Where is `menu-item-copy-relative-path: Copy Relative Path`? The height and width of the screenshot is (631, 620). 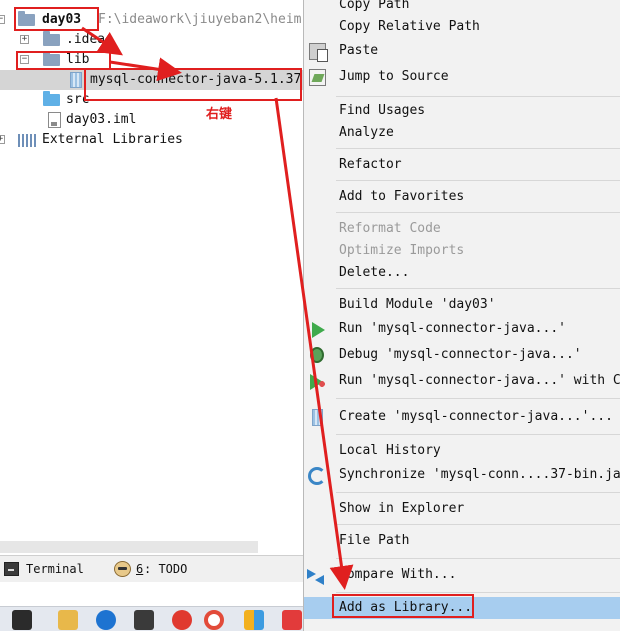 menu-item-copy-relative-path: Copy Relative Path is located at coordinates (462, 27).